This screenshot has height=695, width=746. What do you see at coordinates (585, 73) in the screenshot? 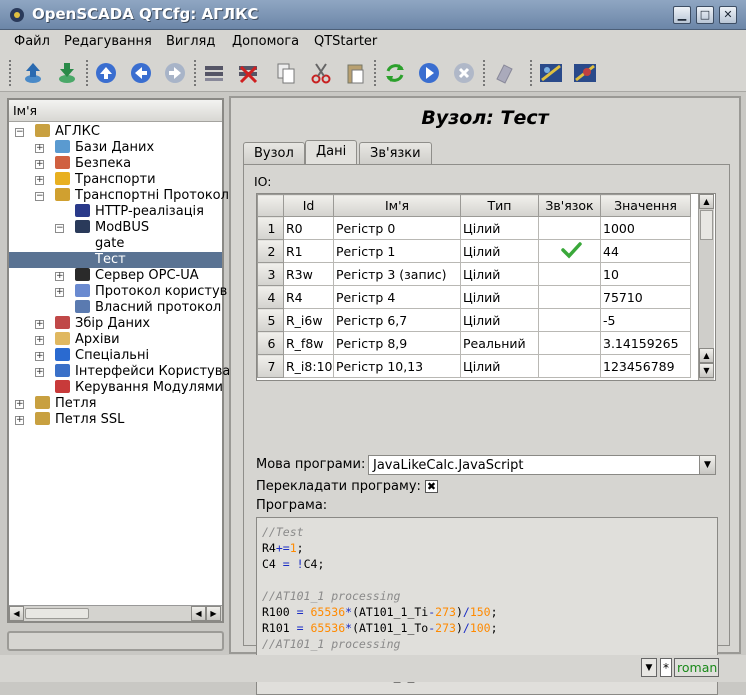
I see `tools-icon` at bounding box center [585, 73].